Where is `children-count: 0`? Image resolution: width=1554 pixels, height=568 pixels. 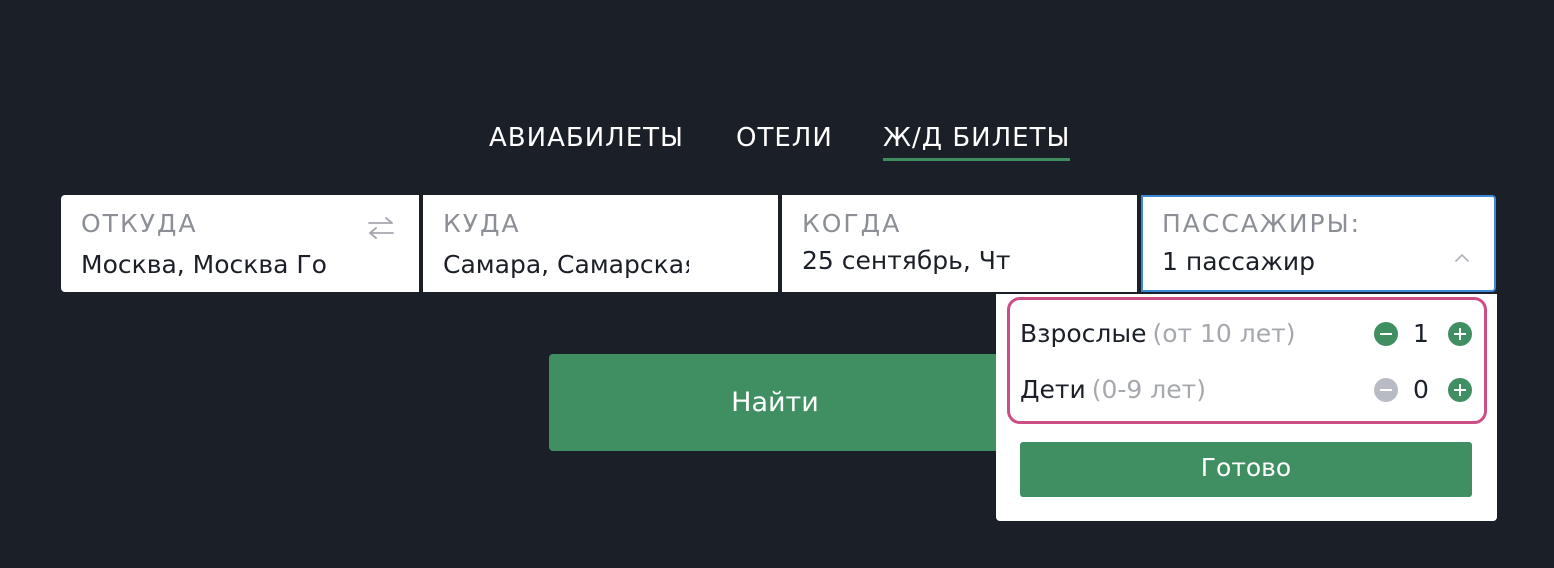 children-count: 0 is located at coordinates (1421, 389).